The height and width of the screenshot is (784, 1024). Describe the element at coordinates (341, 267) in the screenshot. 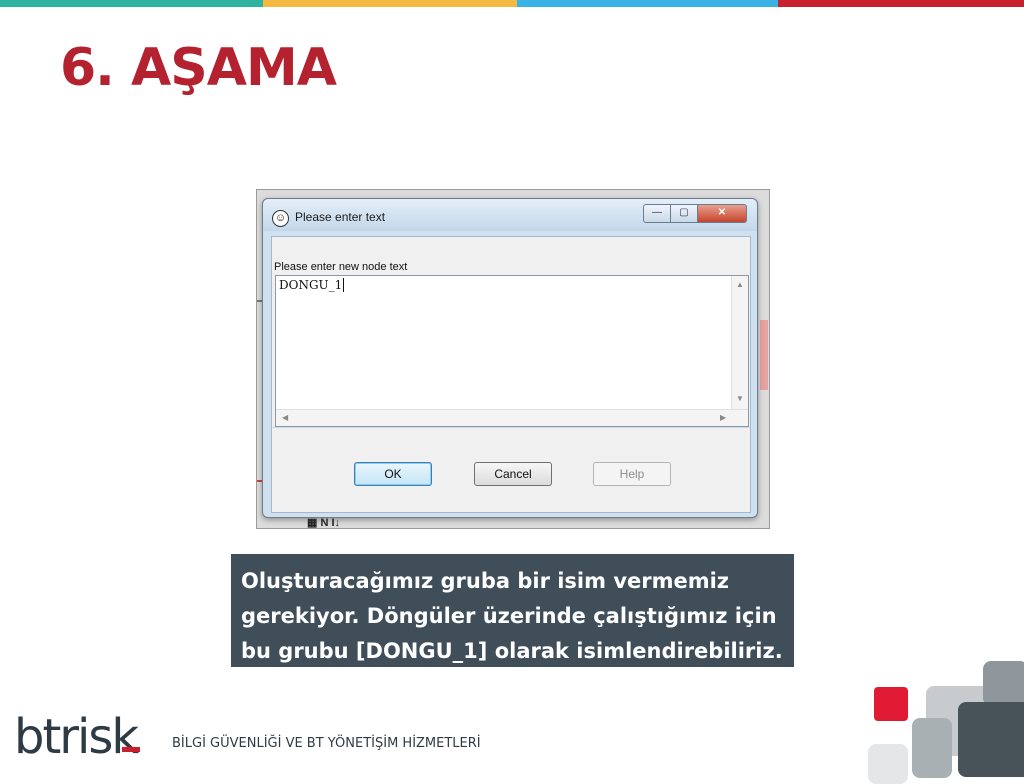

I see `prompt-label: Please enter new node text` at that location.